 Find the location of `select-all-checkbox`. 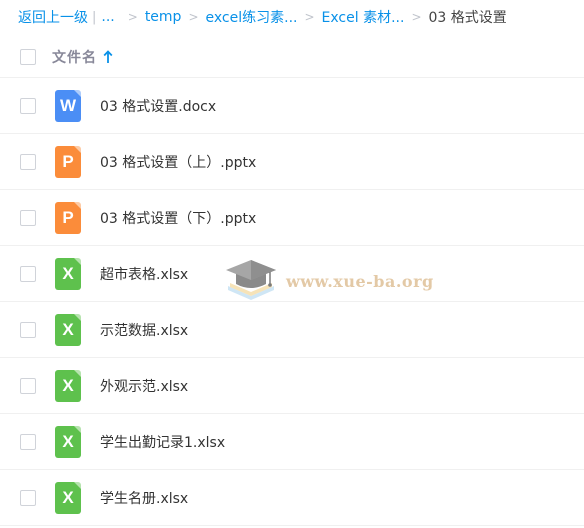

select-all-checkbox is located at coordinates (28, 56).